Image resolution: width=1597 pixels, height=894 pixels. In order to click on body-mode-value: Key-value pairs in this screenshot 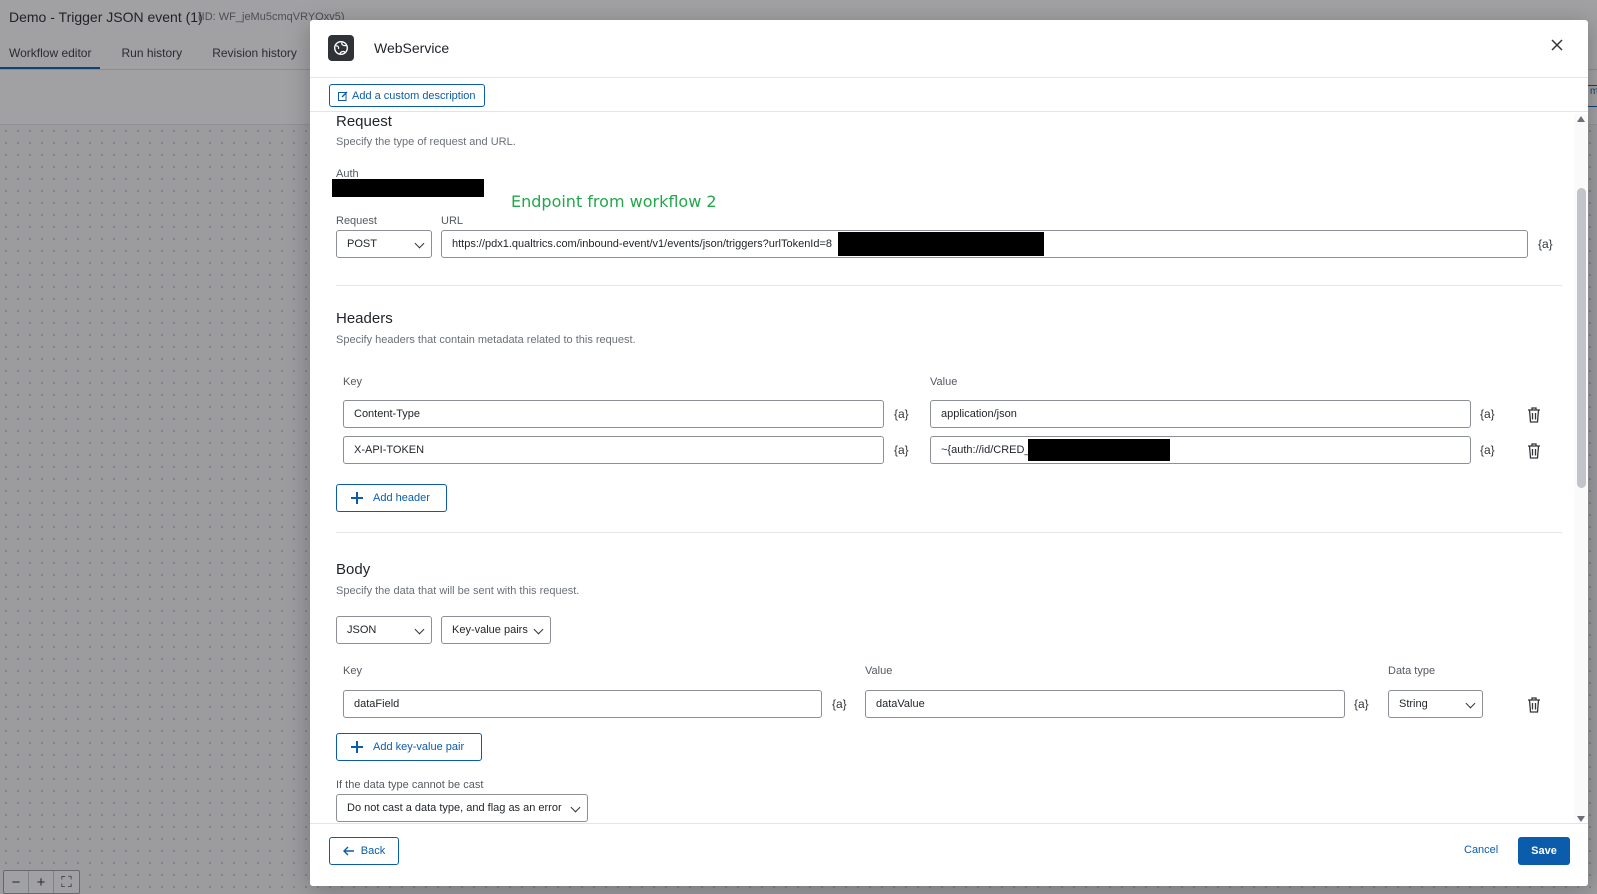, I will do `click(490, 630)`.